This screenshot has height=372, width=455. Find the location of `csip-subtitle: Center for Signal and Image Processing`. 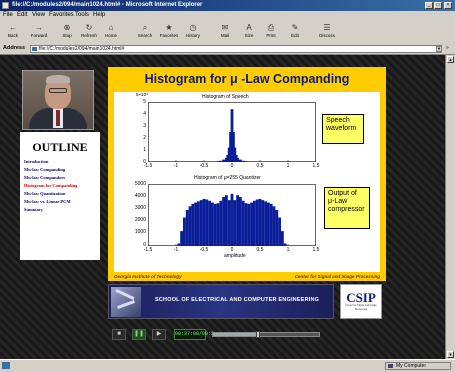

csip-subtitle: Center for Signal and Image Processing is located at coordinates (361, 307).